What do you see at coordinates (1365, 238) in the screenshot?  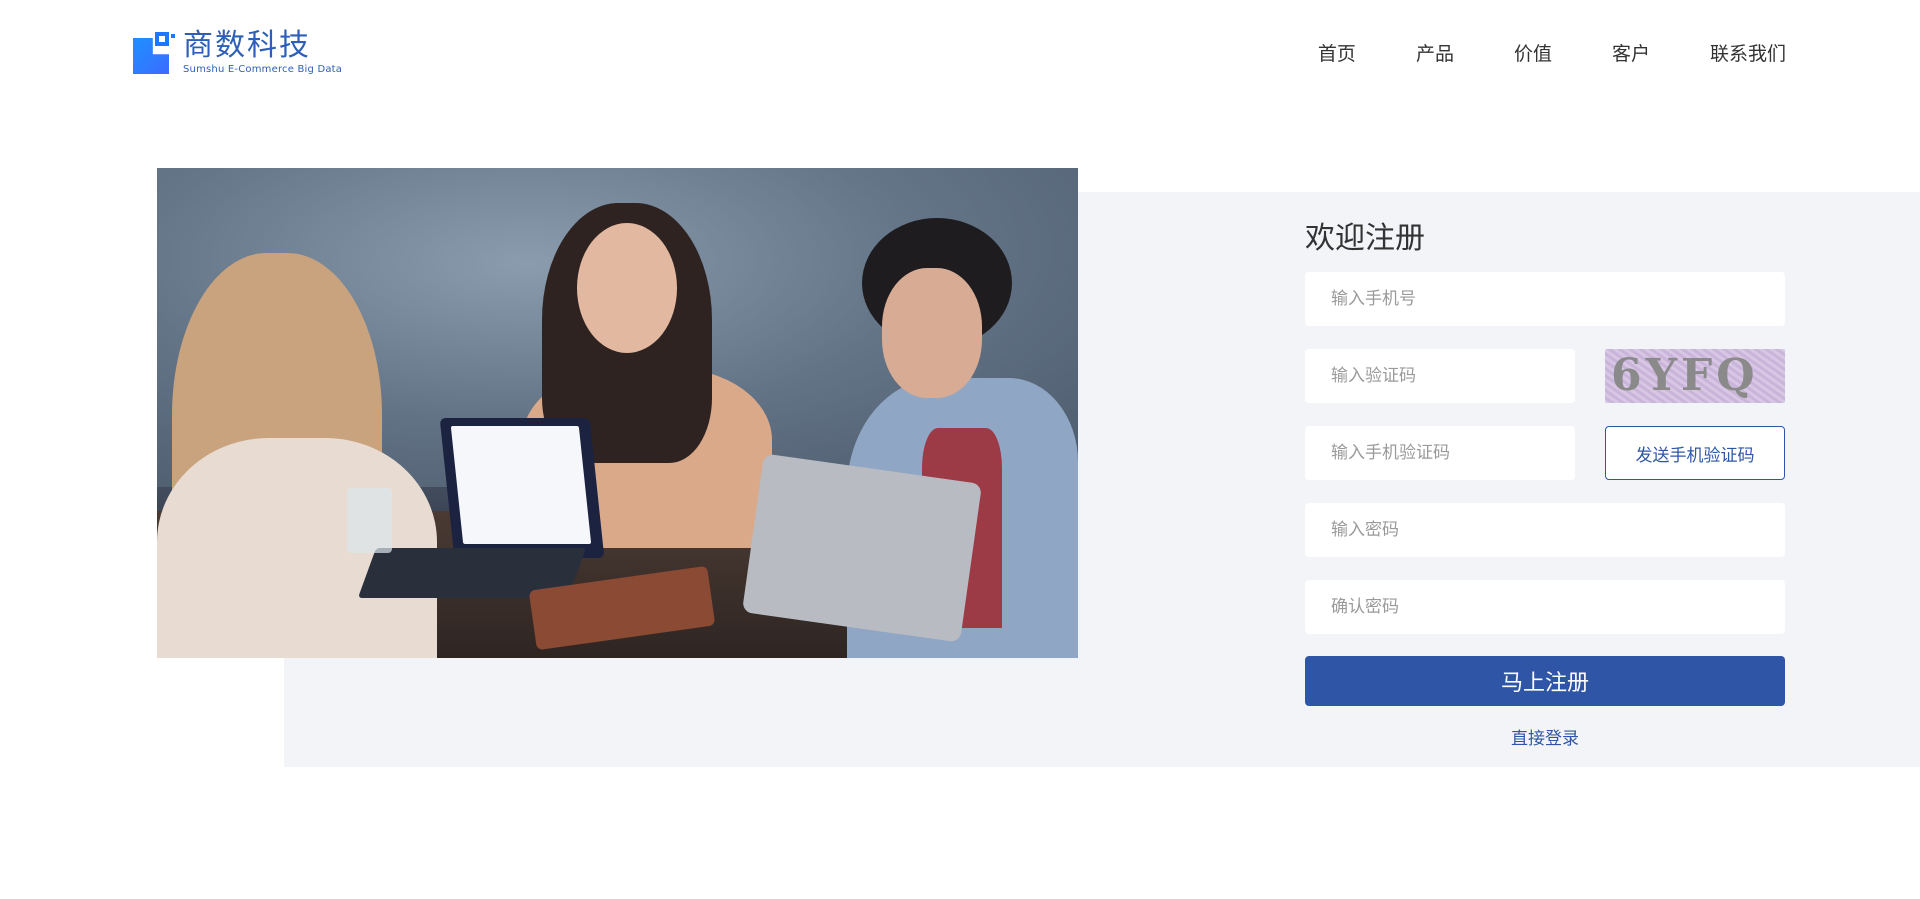 I see `register-title: 欢迎注册` at bounding box center [1365, 238].